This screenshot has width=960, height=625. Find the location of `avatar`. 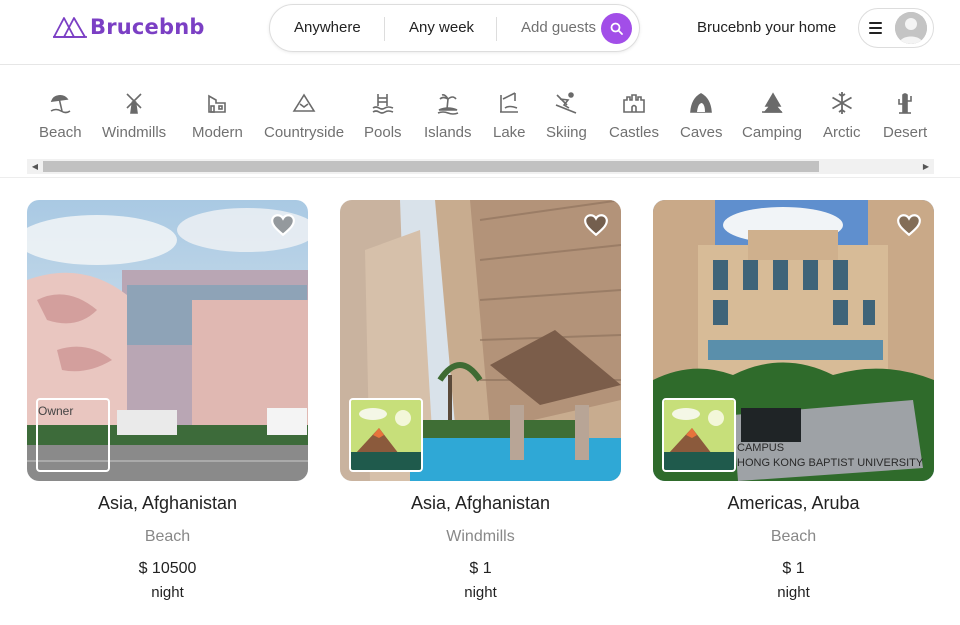

avatar is located at coordinates (911, 28).